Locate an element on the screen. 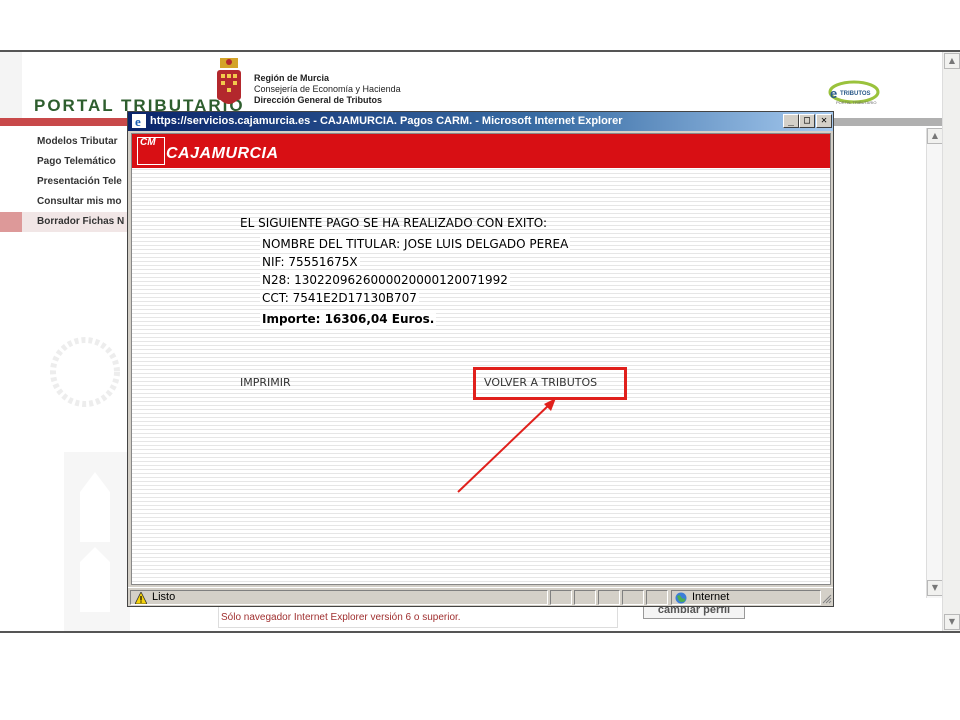 The height and width of the screenshot is (720, 960). ie-icon: e is located at coordinates (139, 121).